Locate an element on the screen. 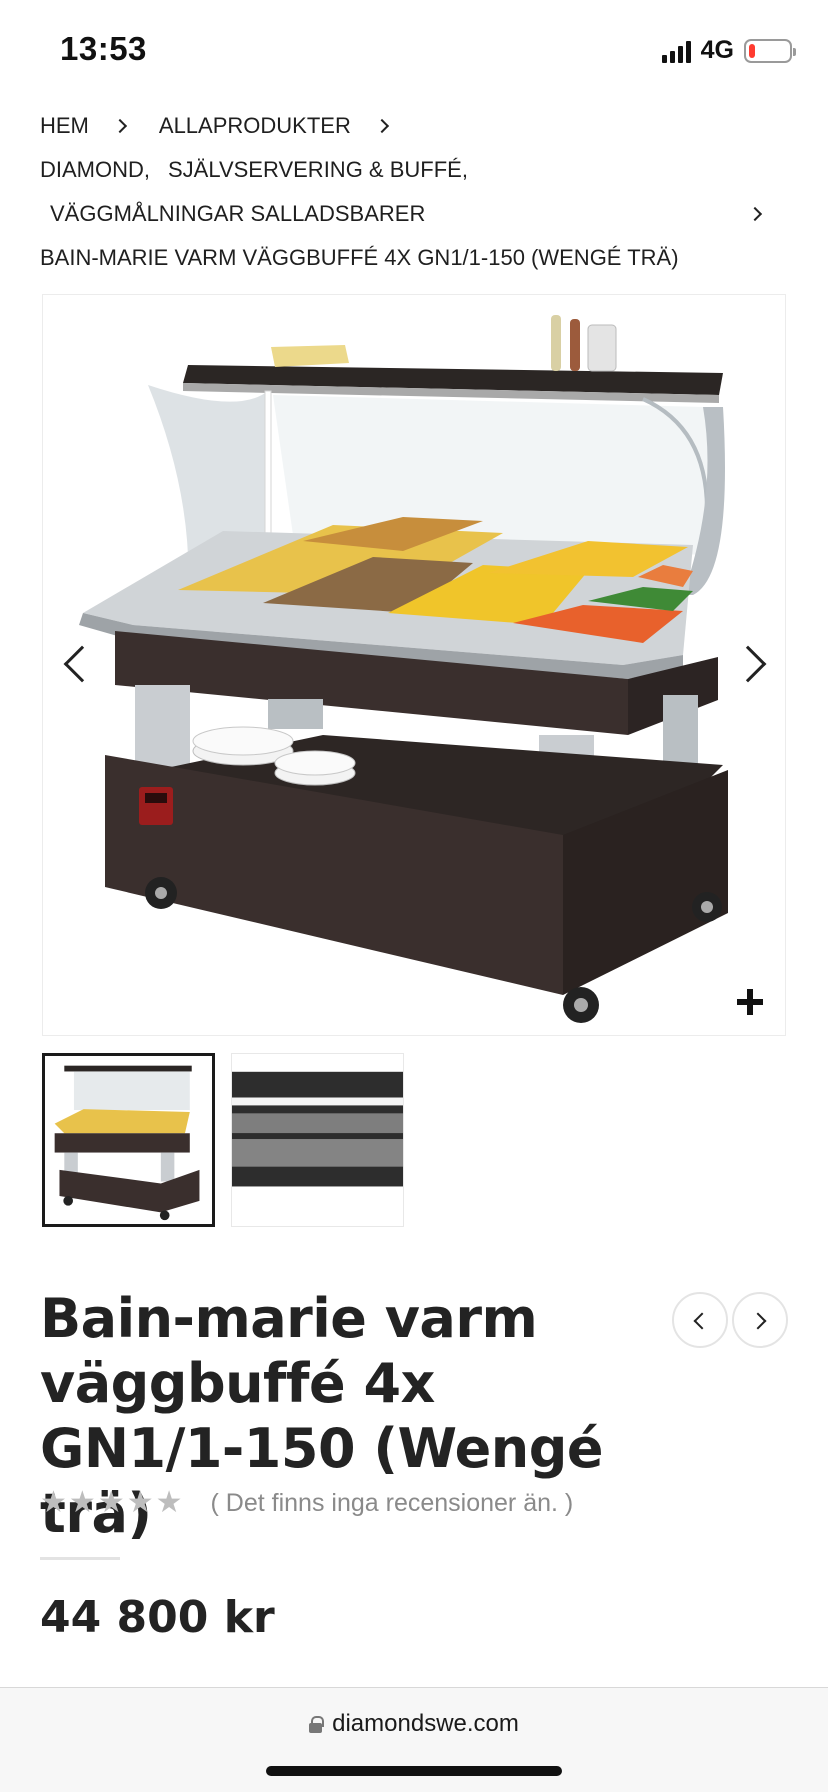 The height and width of the screenshot is (1792, 828). breadcrumb-row: HEM ALLAPRODUKTER is located at coordinates (410, 126).